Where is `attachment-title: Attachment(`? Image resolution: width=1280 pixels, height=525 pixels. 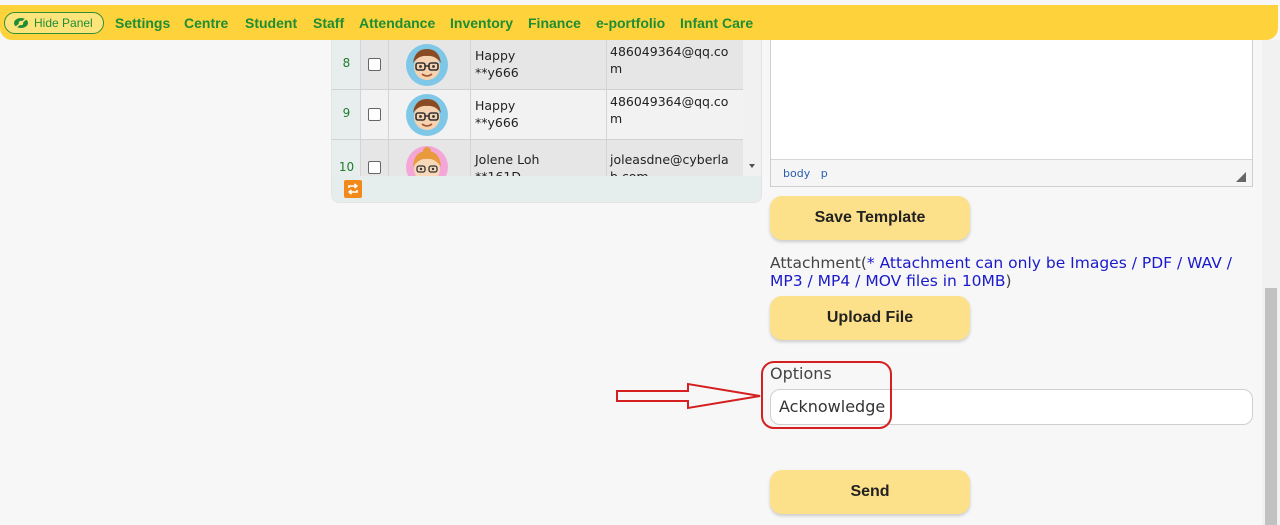
attachment-title: Attachment( is located at coordinates (818, 263).